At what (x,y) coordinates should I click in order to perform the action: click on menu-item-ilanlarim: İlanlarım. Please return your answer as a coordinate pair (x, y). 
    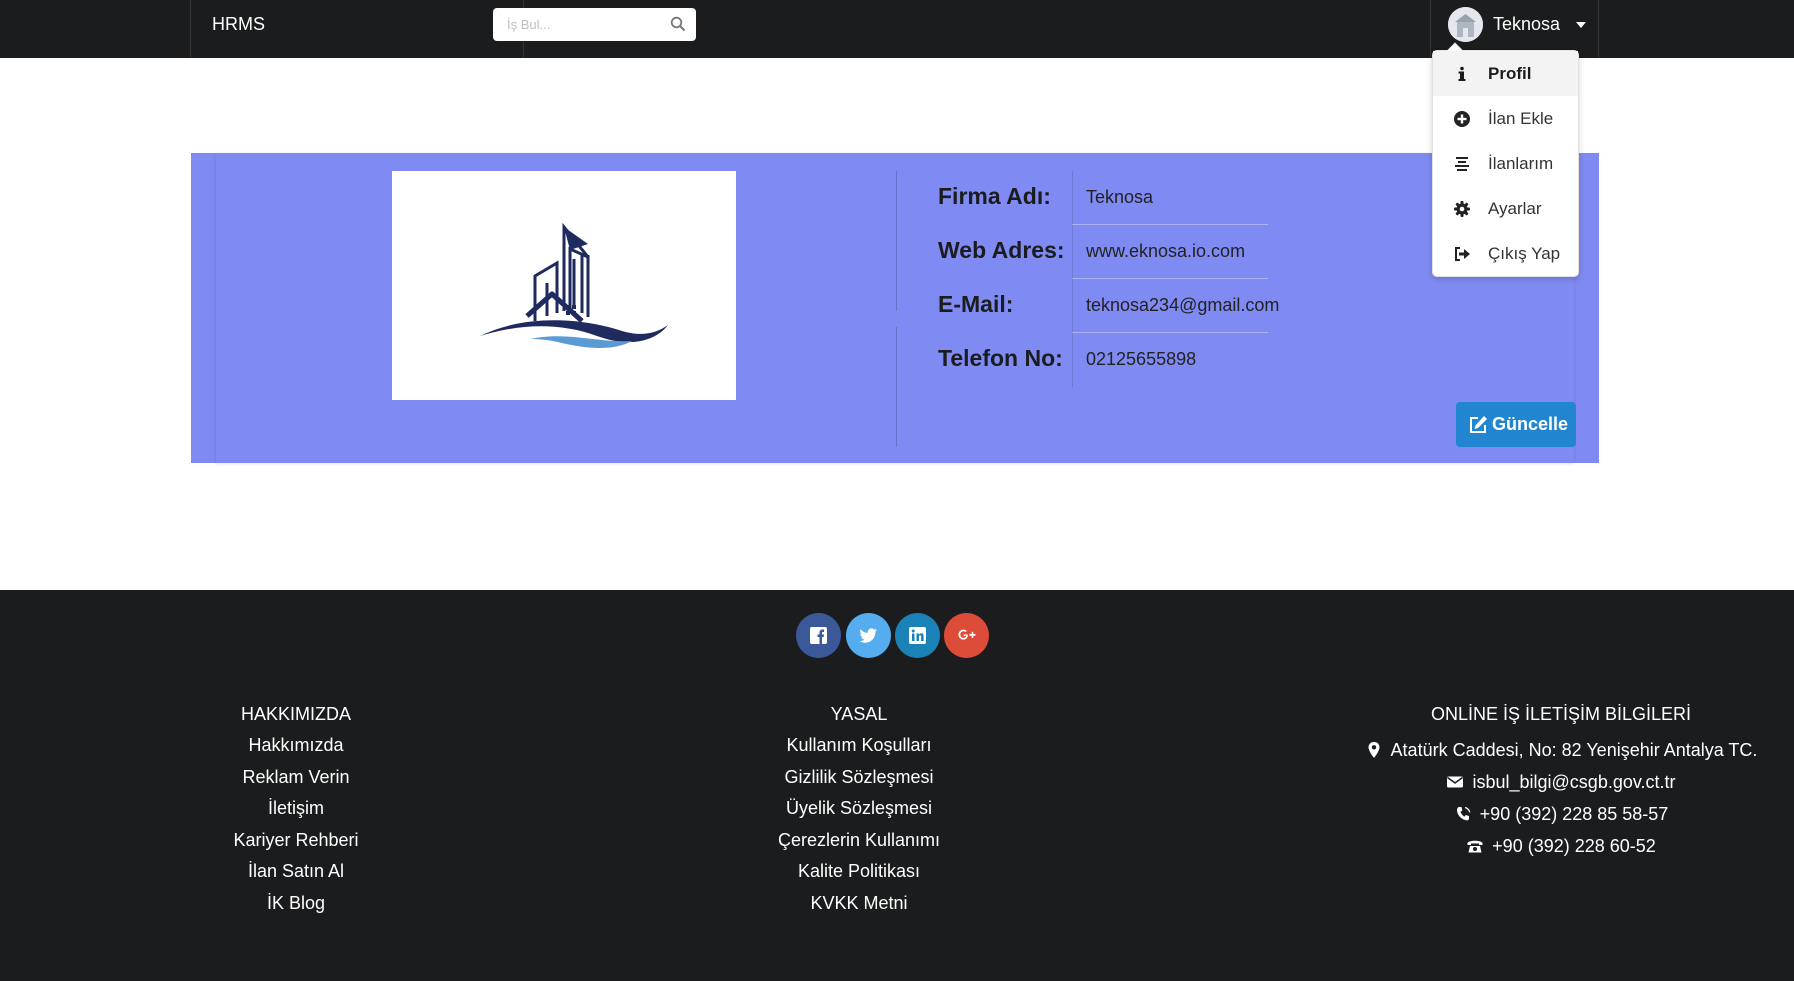
    Looking at the image, I should click on (1505, 163).